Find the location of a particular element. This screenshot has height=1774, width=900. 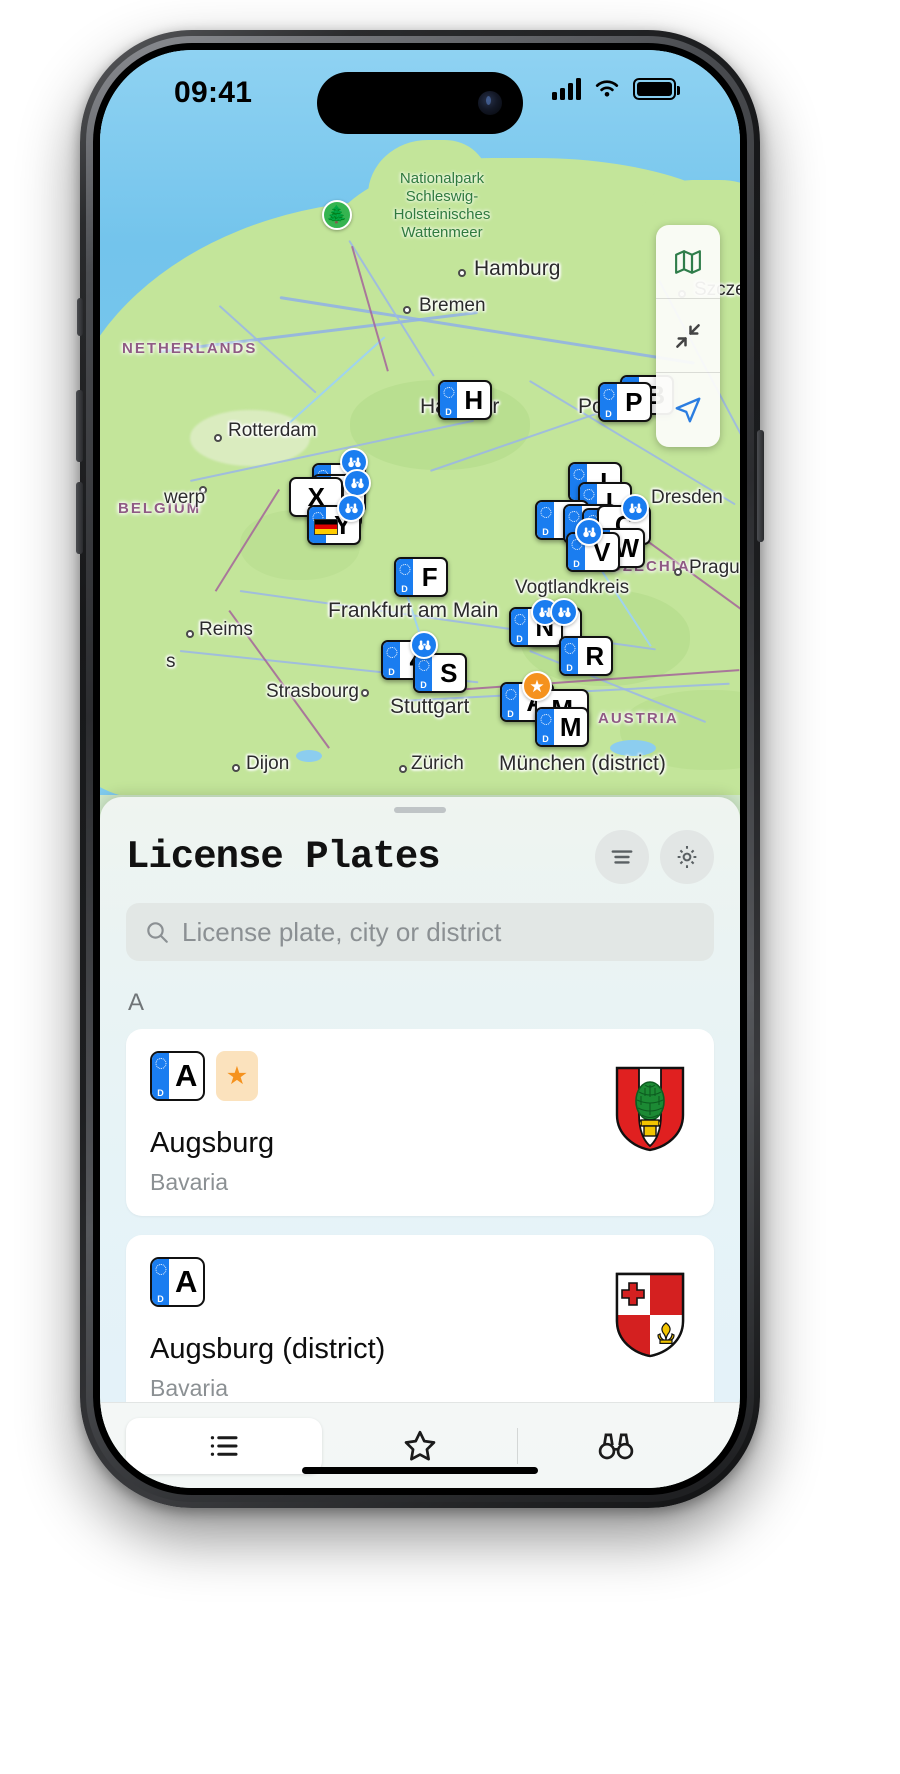

sheet-grabber is located at coordinates (420, 810).